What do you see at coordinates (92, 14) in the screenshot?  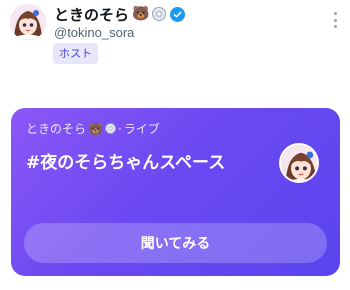 I see `host-display-name: ときのそら` at bounding box center [92, 14].